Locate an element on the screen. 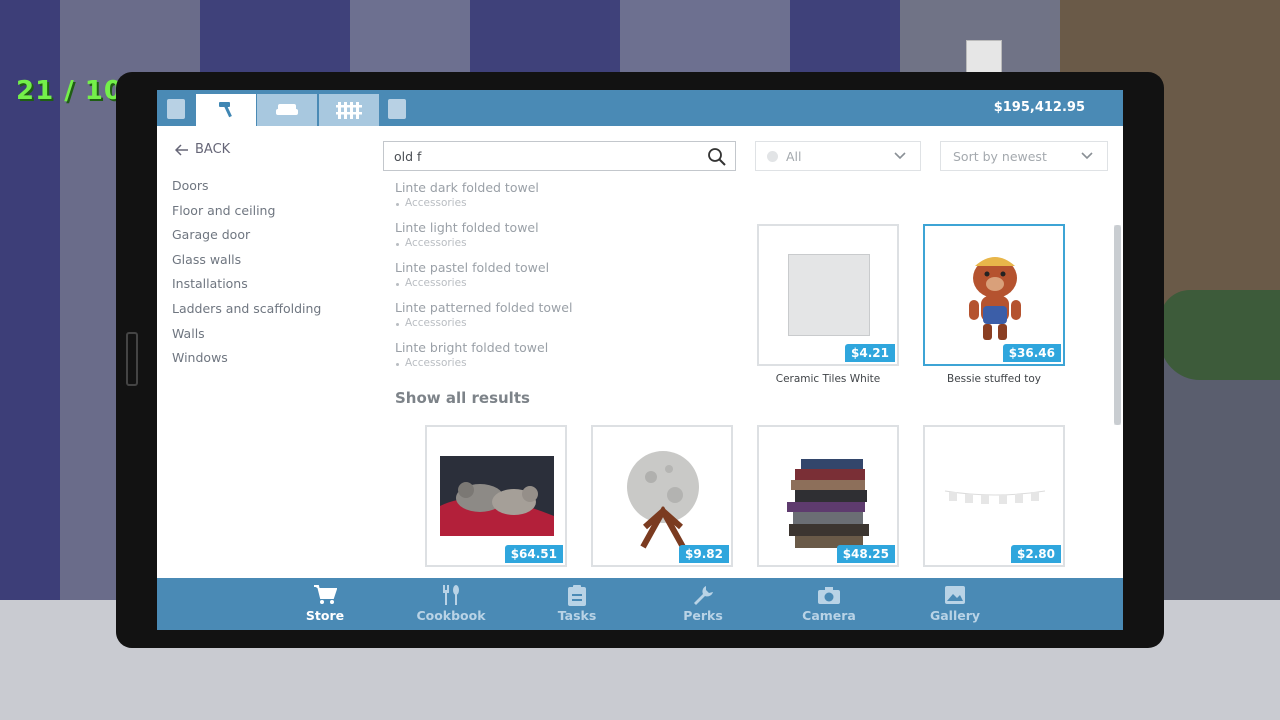  camera-icon is located at coordinates (829, 595).